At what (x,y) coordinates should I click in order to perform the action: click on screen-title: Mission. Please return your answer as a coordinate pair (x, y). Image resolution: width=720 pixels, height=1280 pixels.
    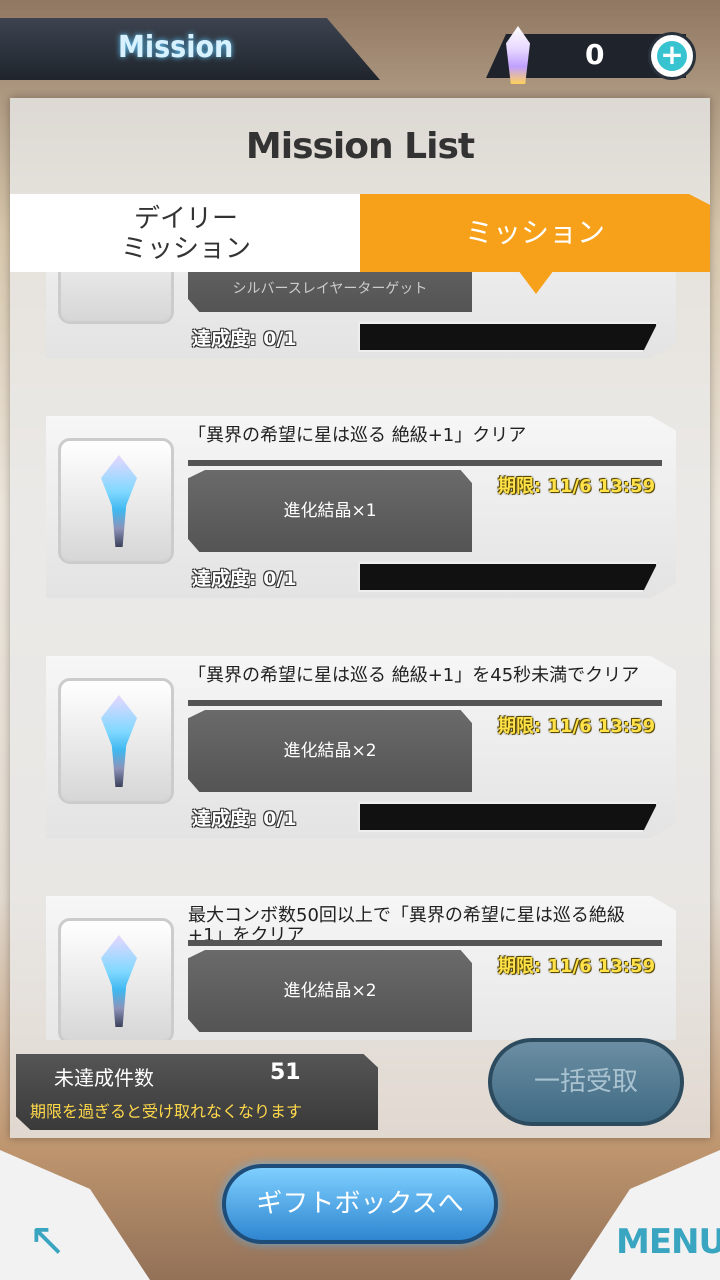
    Looking at the image, I should click on (176, 47).